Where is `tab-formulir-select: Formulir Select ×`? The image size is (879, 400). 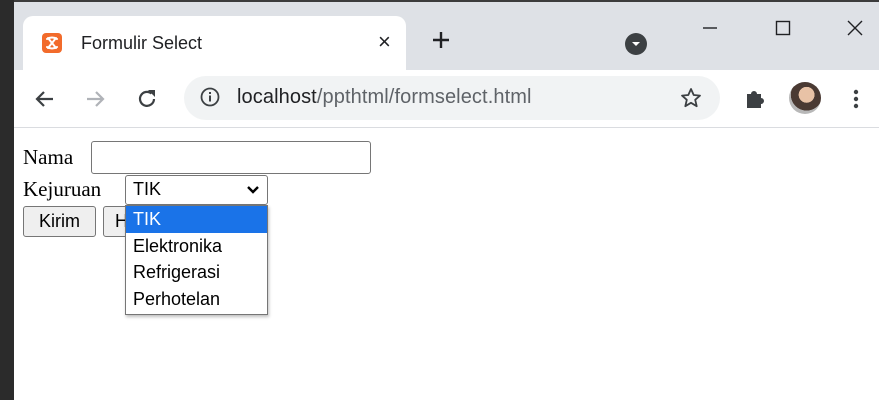 tab-formulir-select: Formulir Select × is located at coordinates (214, 44).